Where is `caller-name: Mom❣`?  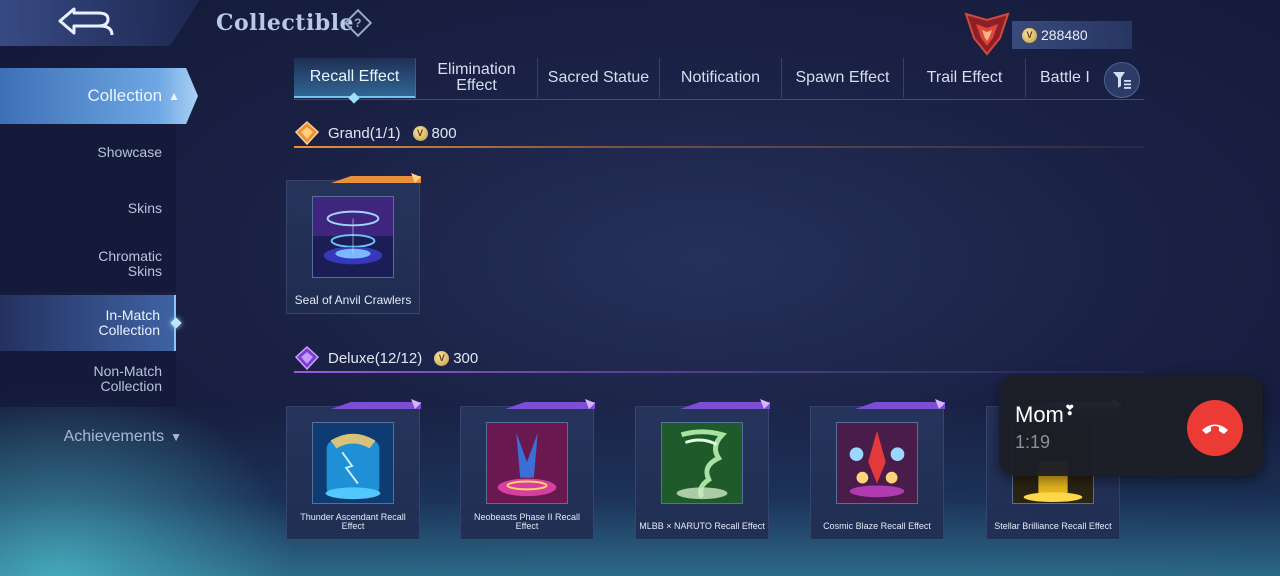 caller-name: Mom❣ is located at coordinates (1045, 414).